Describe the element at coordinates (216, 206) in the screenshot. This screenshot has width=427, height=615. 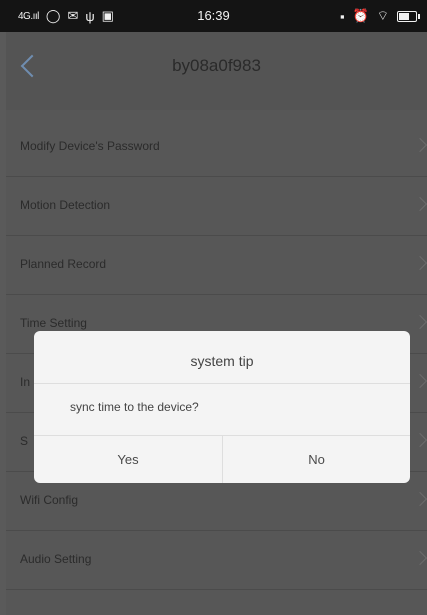
I see `menu-item-motion-detection: Motion Detection` at that location.